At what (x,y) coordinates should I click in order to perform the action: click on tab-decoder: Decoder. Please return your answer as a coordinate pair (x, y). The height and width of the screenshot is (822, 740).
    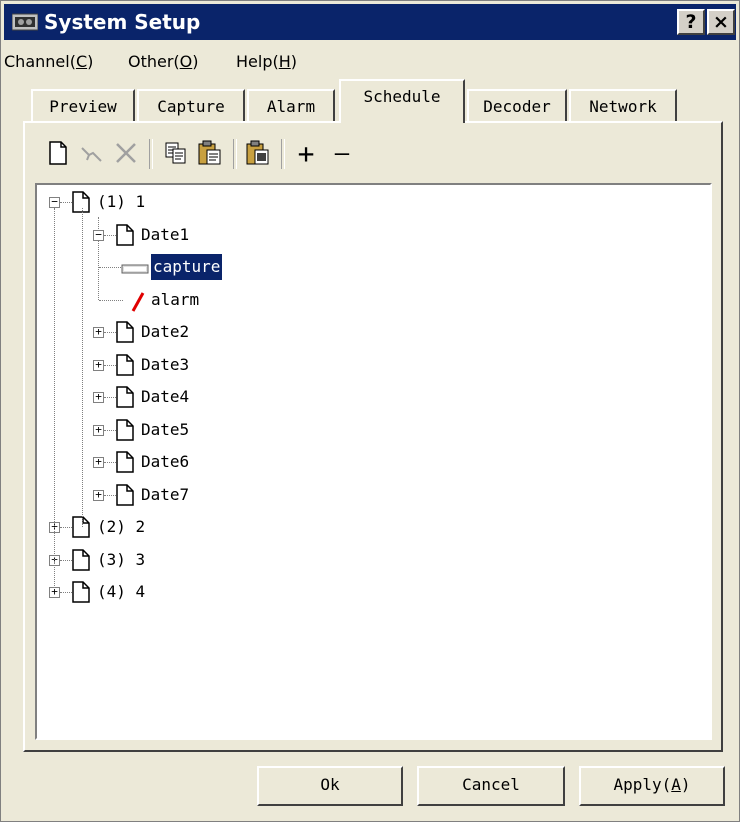
    Looking at the image, I should click on (517, 107).